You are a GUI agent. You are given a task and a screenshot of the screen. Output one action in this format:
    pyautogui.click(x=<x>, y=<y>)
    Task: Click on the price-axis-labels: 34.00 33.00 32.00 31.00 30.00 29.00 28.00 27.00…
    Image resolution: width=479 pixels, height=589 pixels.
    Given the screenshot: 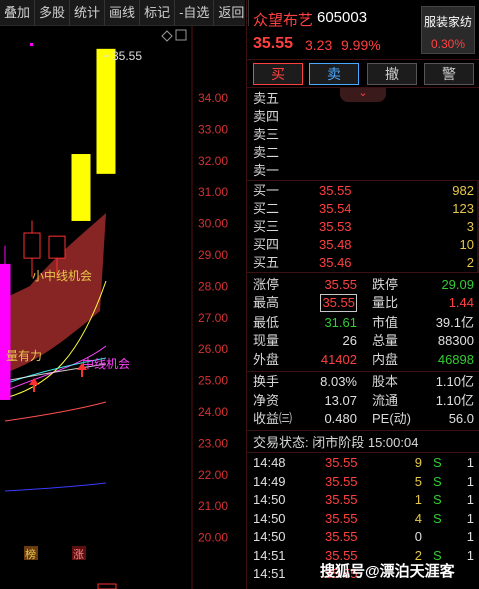 What is the action you would take?
    pyautogui.click(x=213, y=318)
    